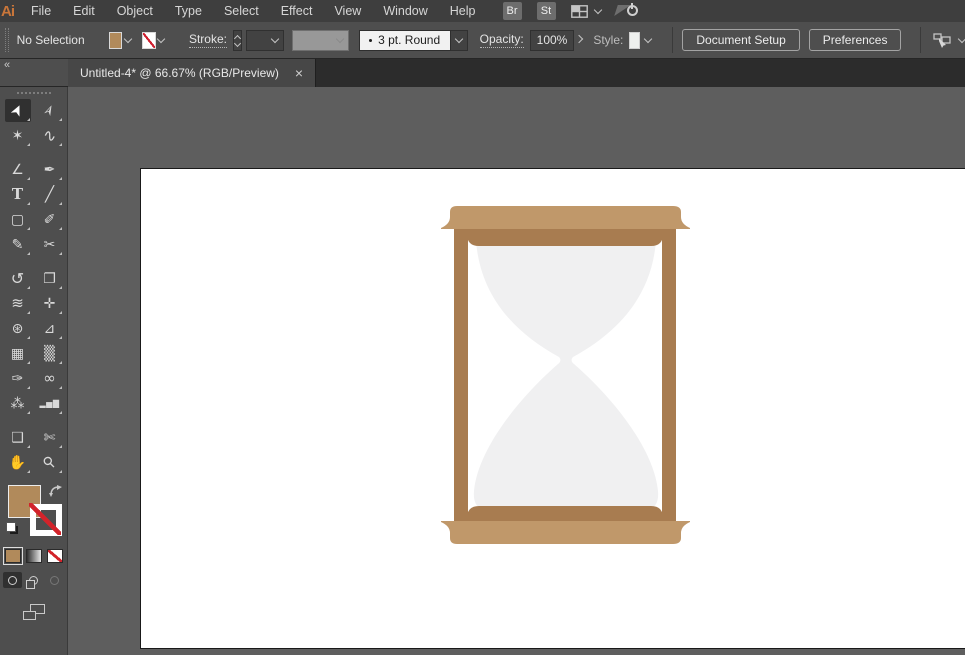 The image size is (965, 655). I want to click on blend-tool-icon: ∞, so click(49, 378).